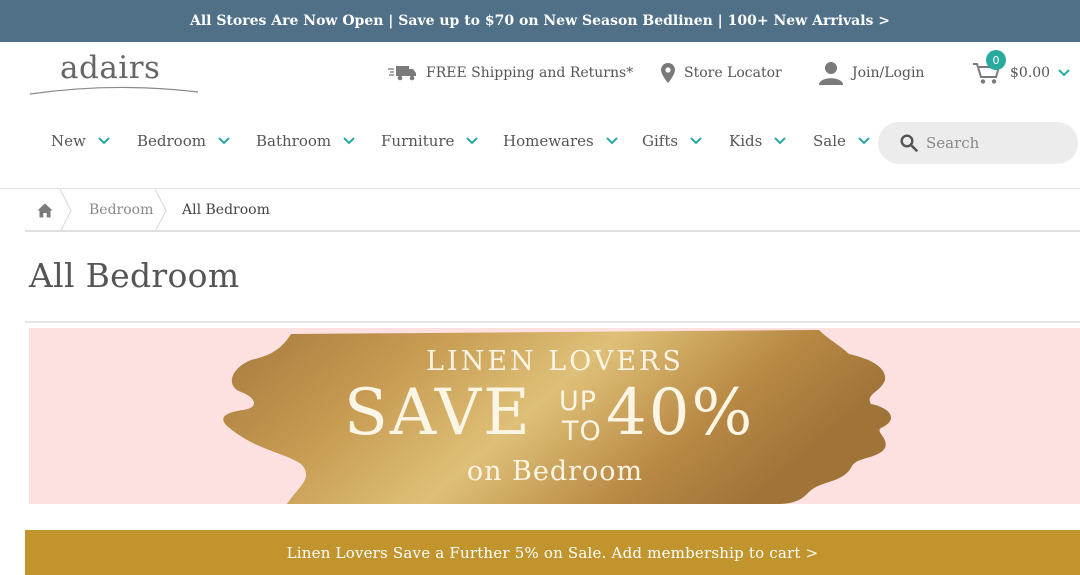  I want to click on cart-total: $0.00, so click(1030, 73).